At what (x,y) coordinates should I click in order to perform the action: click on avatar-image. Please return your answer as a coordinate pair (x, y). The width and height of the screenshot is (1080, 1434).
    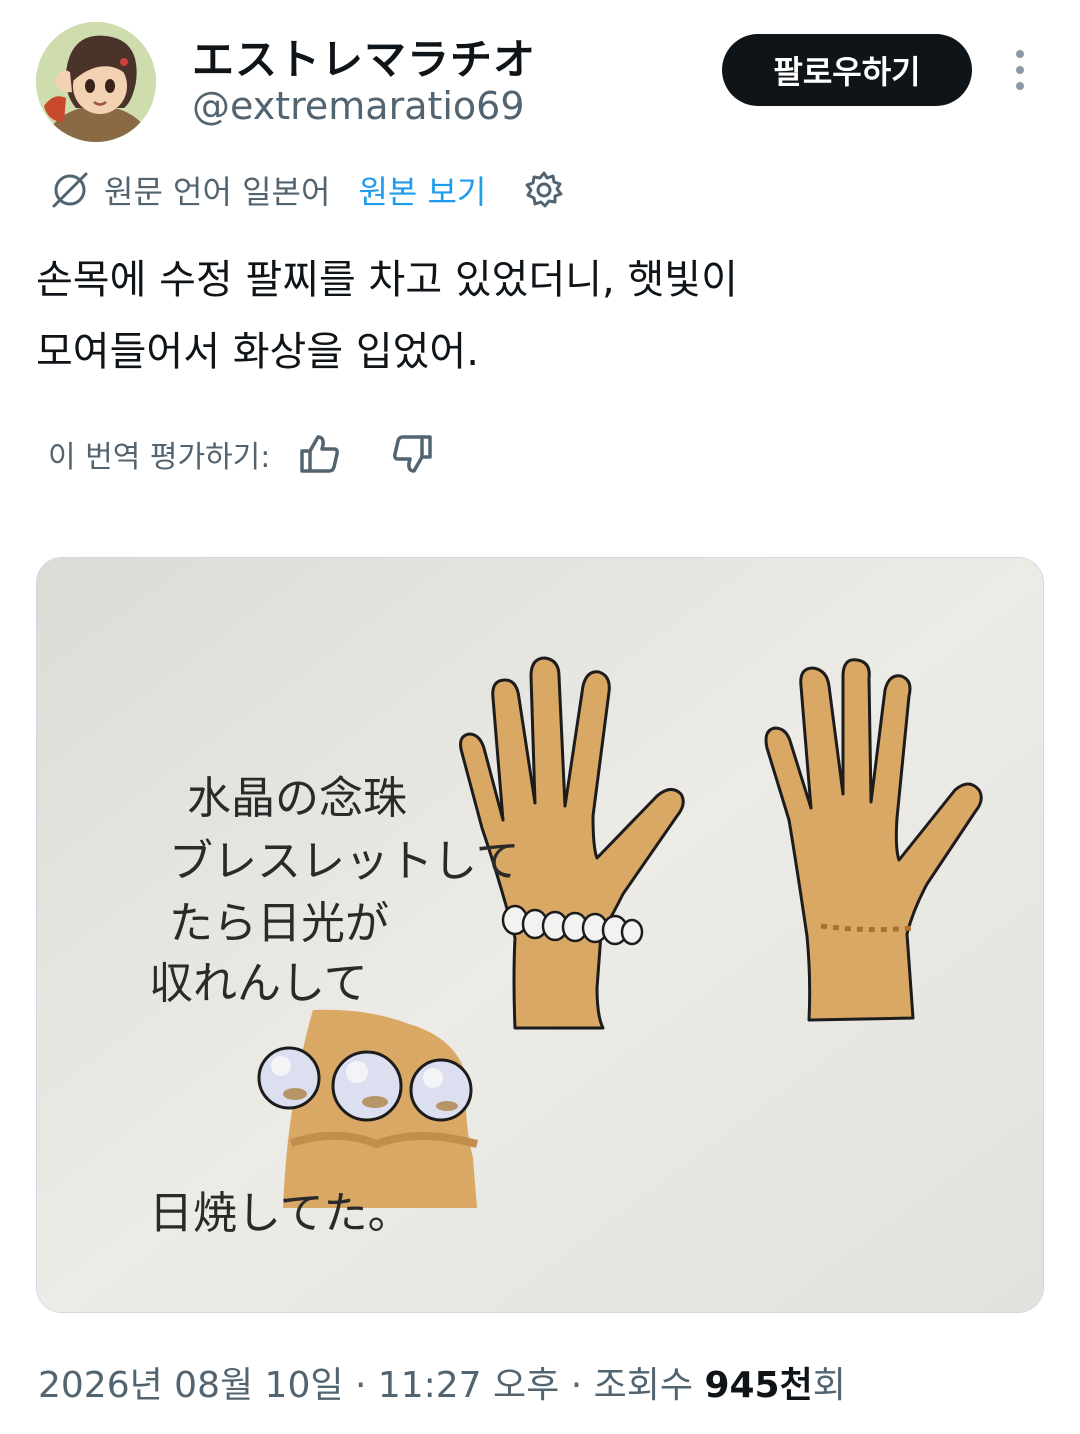
    Looking at the image, I should click on (96, 82).